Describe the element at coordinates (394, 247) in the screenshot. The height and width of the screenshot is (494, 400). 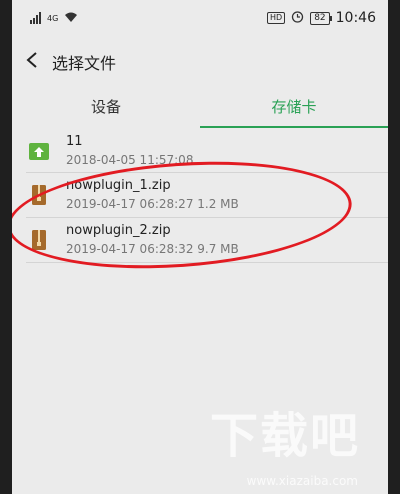
I see `device-bezel-right` at that location.